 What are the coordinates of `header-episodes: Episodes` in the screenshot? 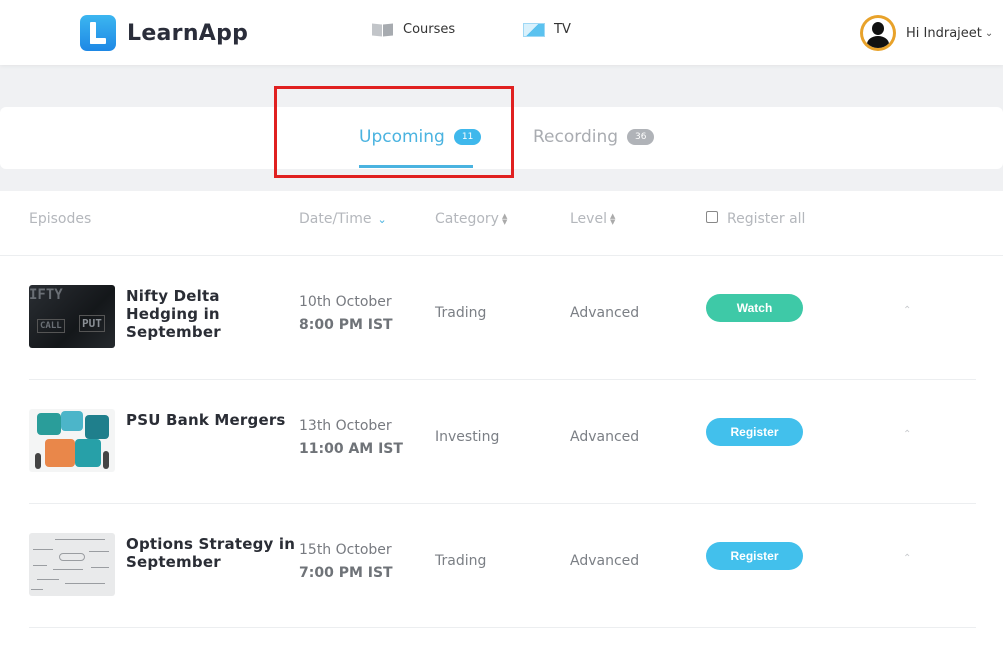 It's located at (60, 219).